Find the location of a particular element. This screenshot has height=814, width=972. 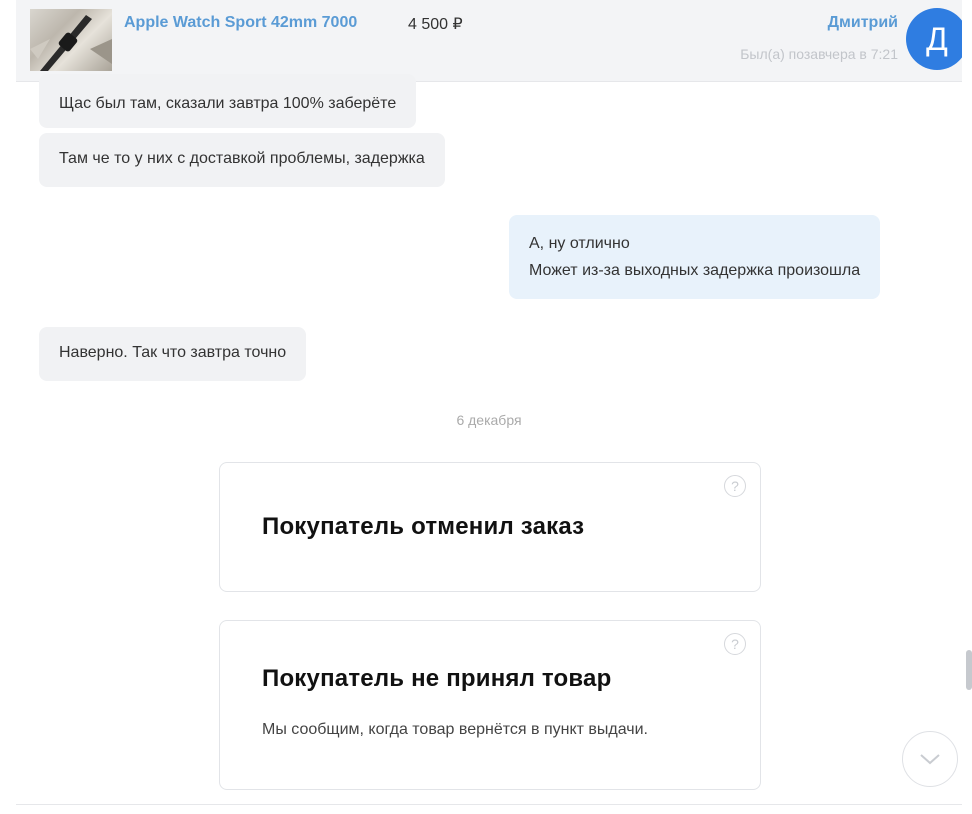

seller-status: Был(а) позавчера в 7:21 is located at coordinates (819, 54).